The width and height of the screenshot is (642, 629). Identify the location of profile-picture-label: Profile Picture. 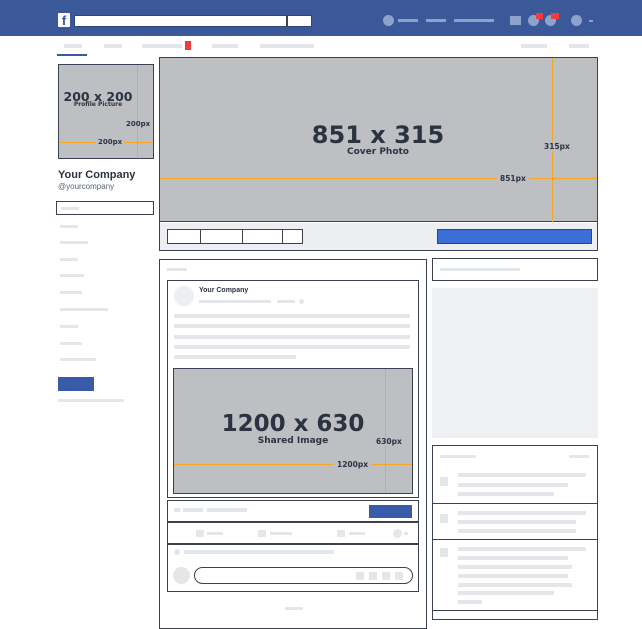
(98, 104).